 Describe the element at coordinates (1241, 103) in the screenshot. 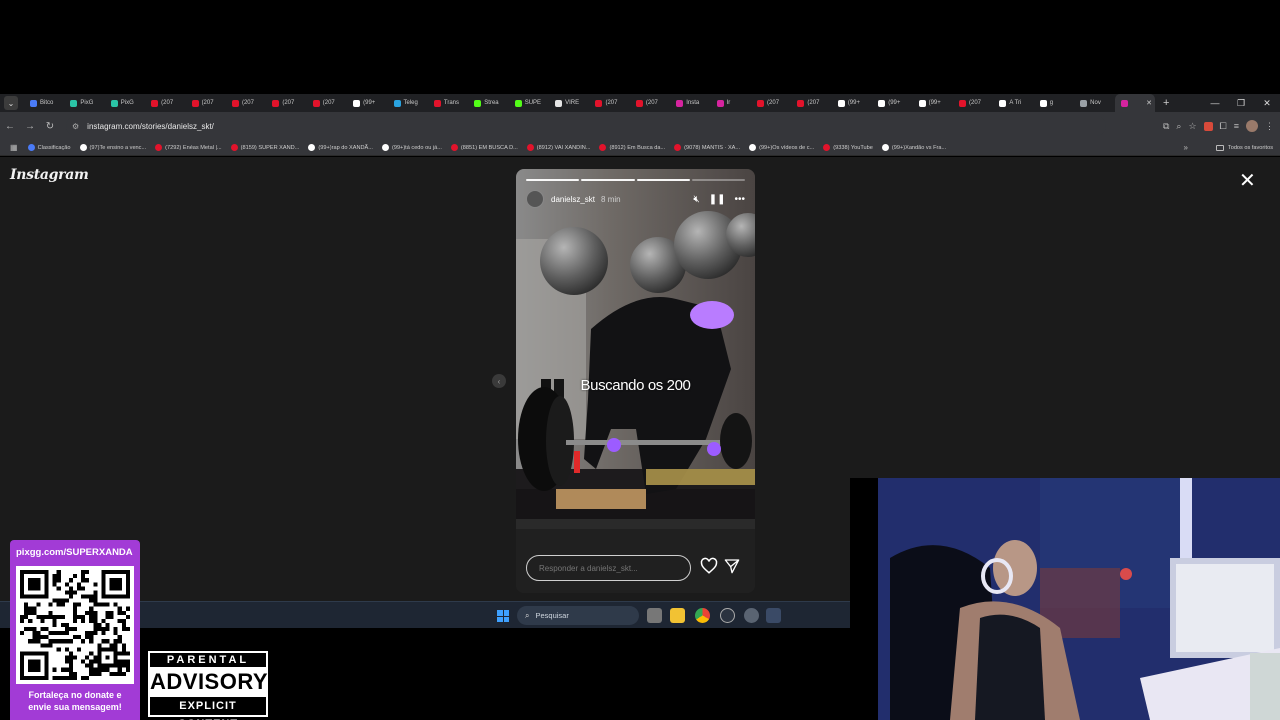

I see `restore-icon: ❐` at that location.